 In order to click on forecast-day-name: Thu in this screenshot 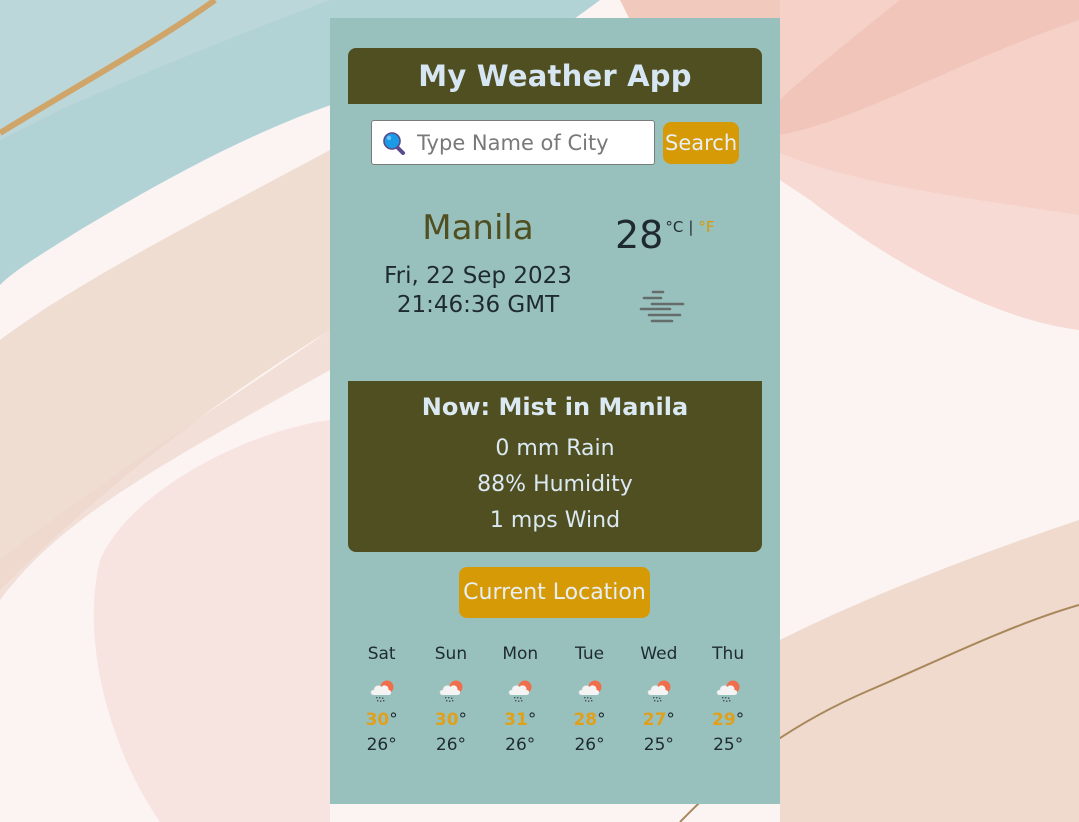, I will do `click(728, 654)`.